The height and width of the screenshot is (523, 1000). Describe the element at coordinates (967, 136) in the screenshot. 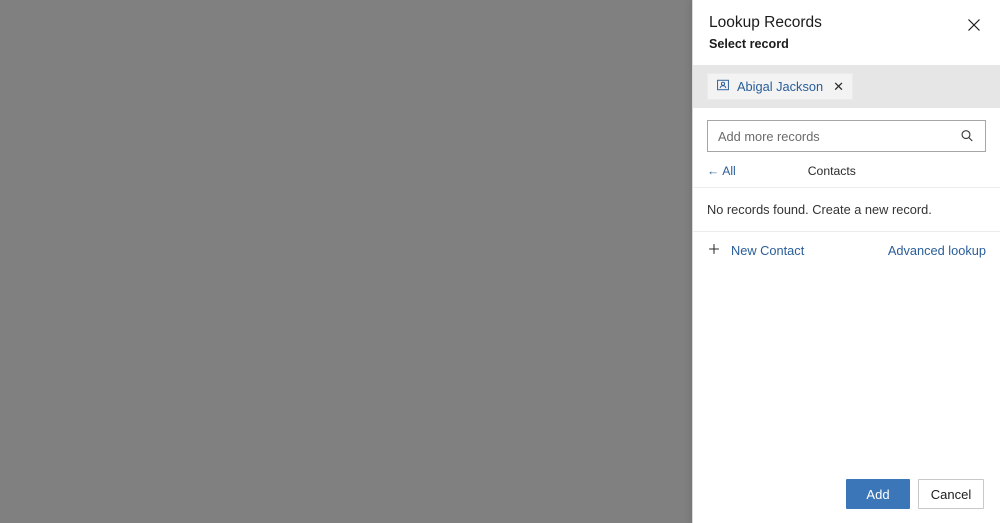

I see `search-icon` at that location.